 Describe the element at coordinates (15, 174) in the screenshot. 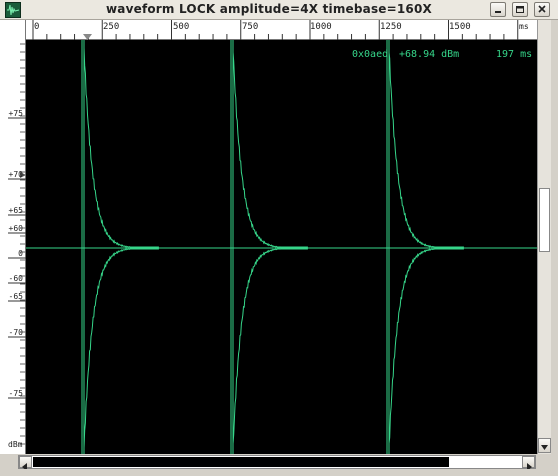

I see `axis-label: +70` at that location.